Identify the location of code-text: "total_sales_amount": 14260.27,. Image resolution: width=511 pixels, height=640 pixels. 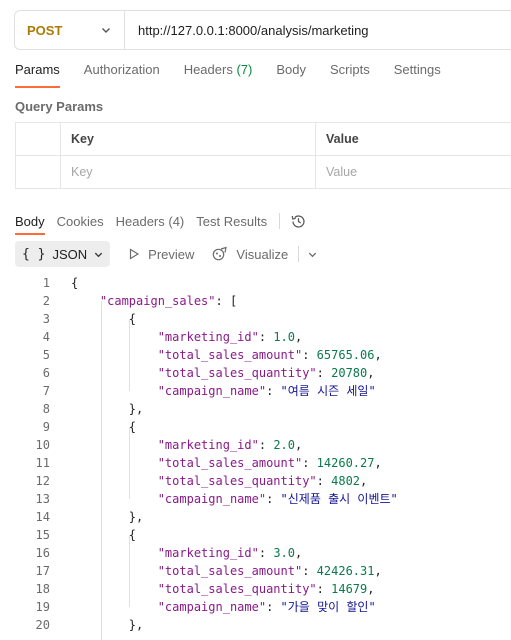
(269, 463).